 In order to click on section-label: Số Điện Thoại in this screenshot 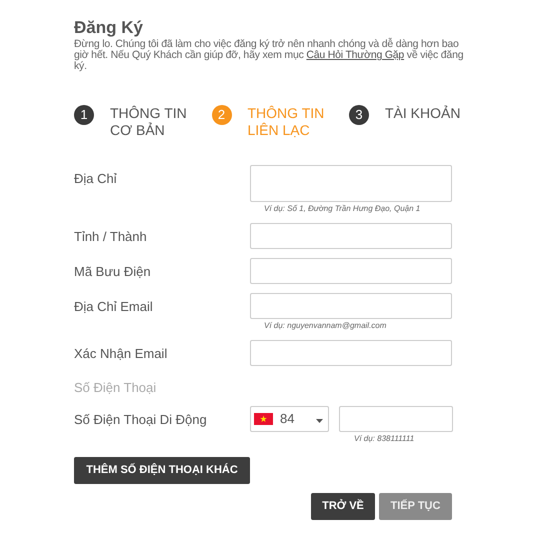, I will do `click(115, 388)`.